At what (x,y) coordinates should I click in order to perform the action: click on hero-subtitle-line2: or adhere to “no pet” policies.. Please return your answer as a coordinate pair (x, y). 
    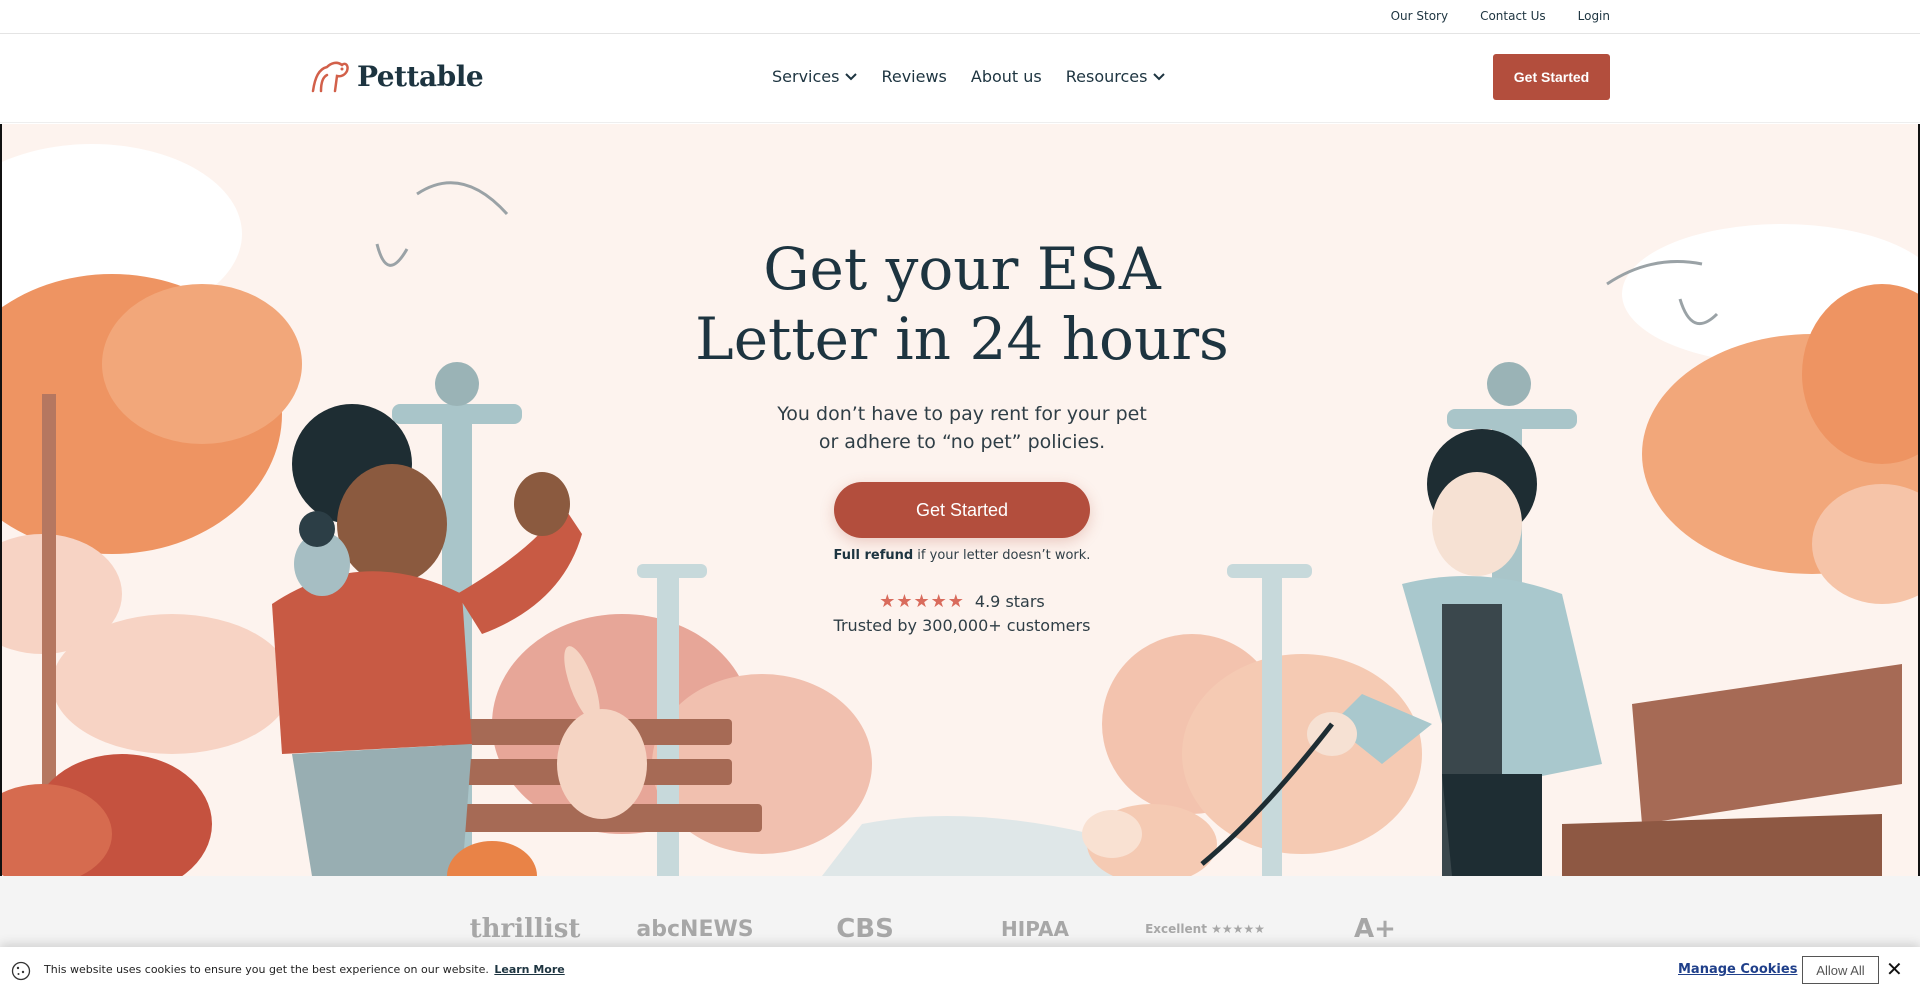
    Looking at the image, I should click on (962, 442).